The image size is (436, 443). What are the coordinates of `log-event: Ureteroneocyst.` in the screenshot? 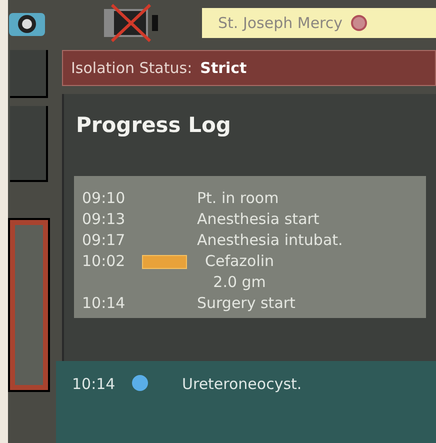 It's located at (242, 384).